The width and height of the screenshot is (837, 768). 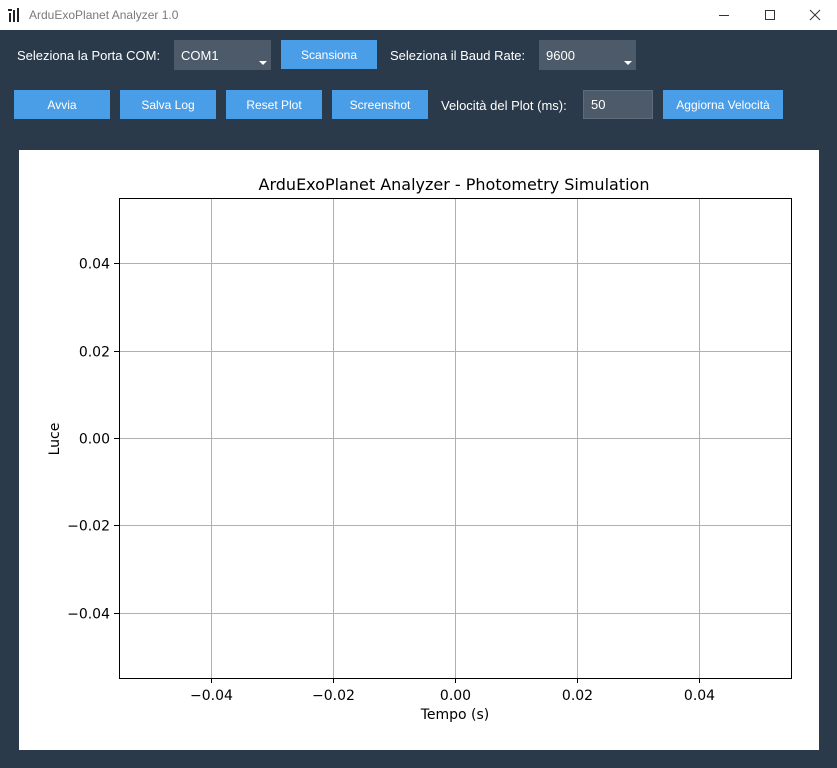 I want to click on start-button: Avvia, so click(x=62, y=104).